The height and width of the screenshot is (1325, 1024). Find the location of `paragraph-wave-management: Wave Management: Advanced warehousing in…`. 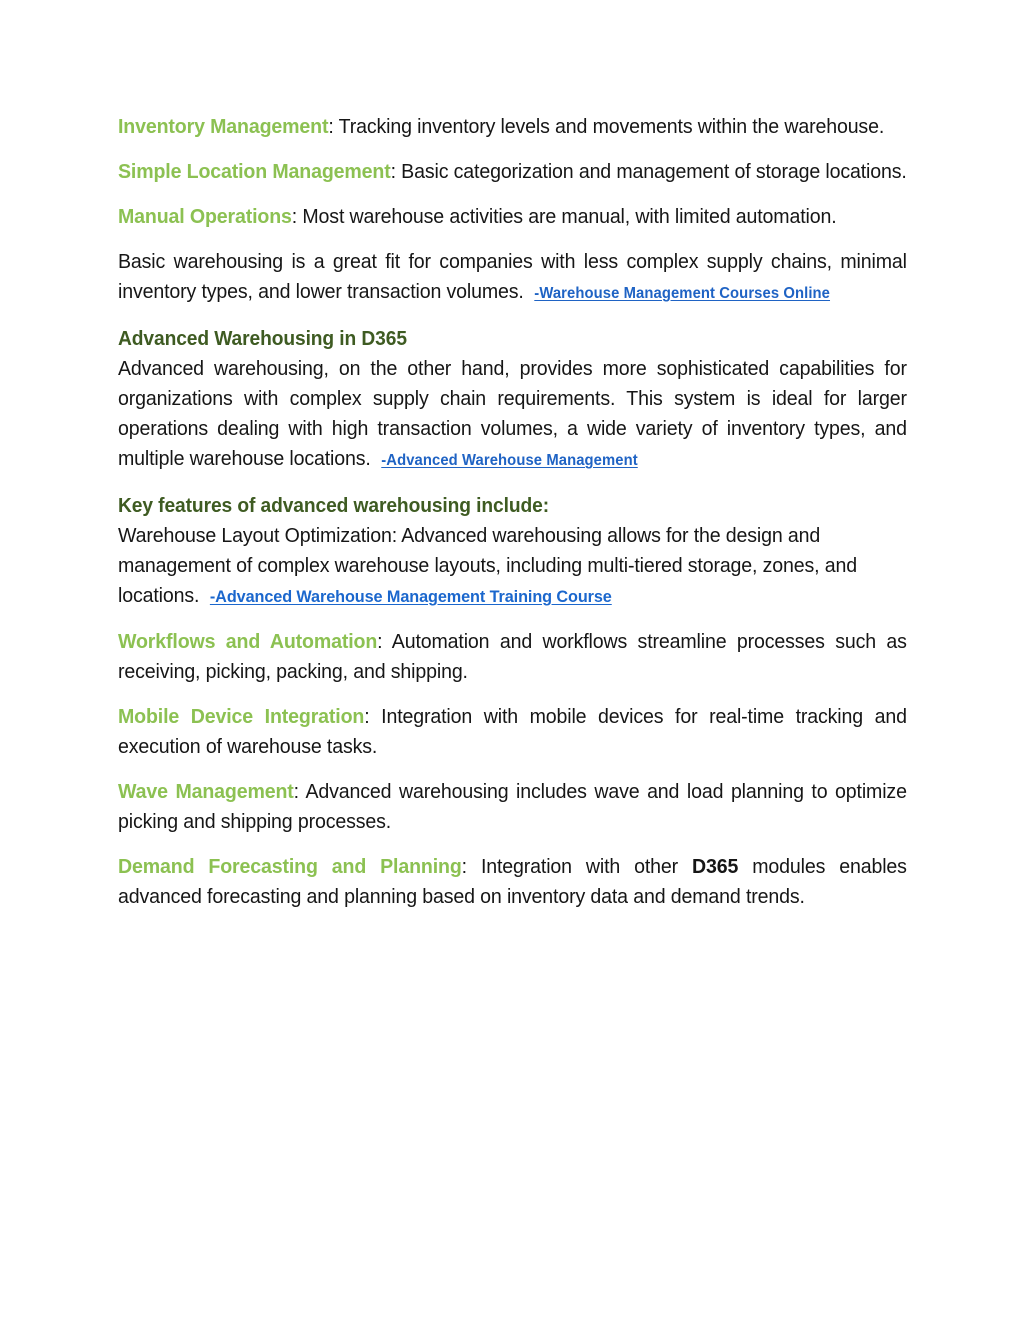

paragraph-wave-management: Wave Management: Advanced warehousing in… is located at coordinates (512, 807).